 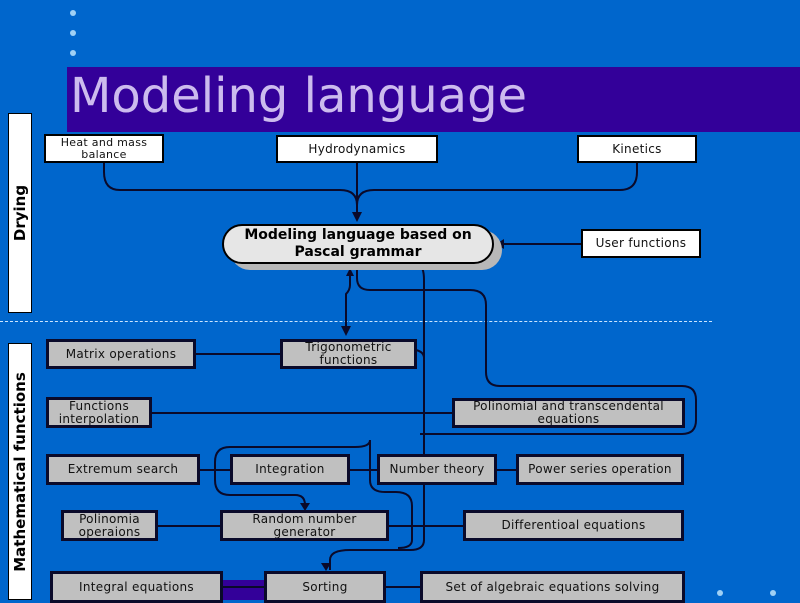 What do you see at coordinates (420, 354) in the screenshot?
I see `connector-trig-loop` at bounding box center [420, 354].